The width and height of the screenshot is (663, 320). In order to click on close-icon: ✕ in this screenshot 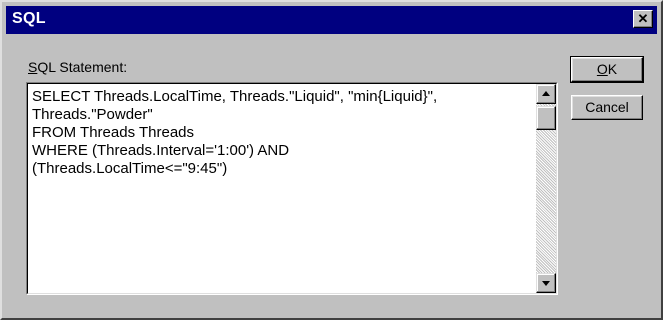, I will do `click(643, 18)`.